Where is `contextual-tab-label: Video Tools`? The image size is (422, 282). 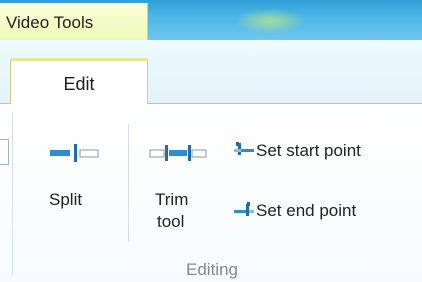
contextual-tab-label: Video Tools is located at coordinates (50, 22).